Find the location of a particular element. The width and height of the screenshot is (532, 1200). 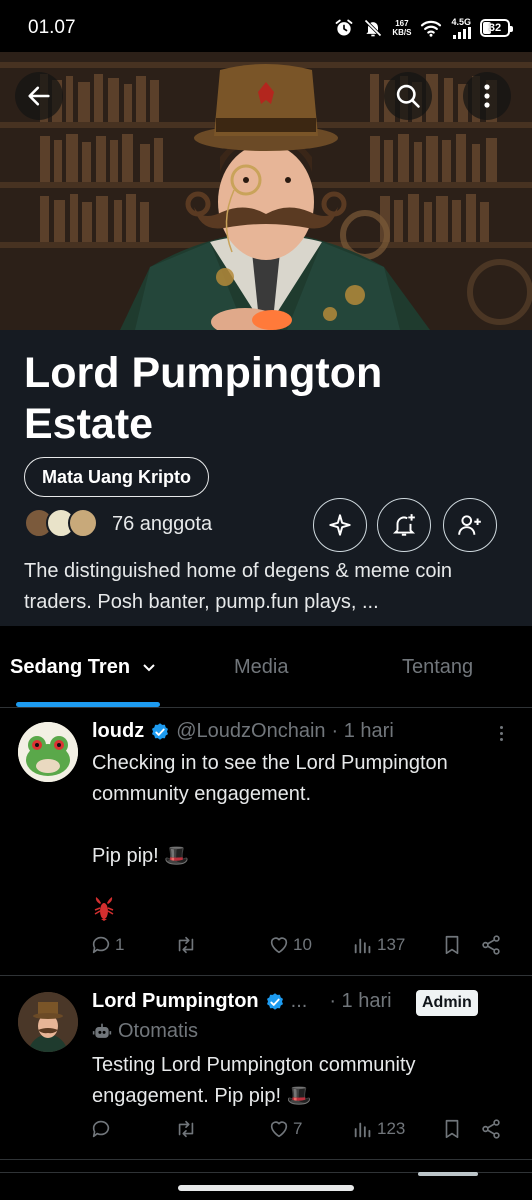

search-button is located at coordinates (408, 96).